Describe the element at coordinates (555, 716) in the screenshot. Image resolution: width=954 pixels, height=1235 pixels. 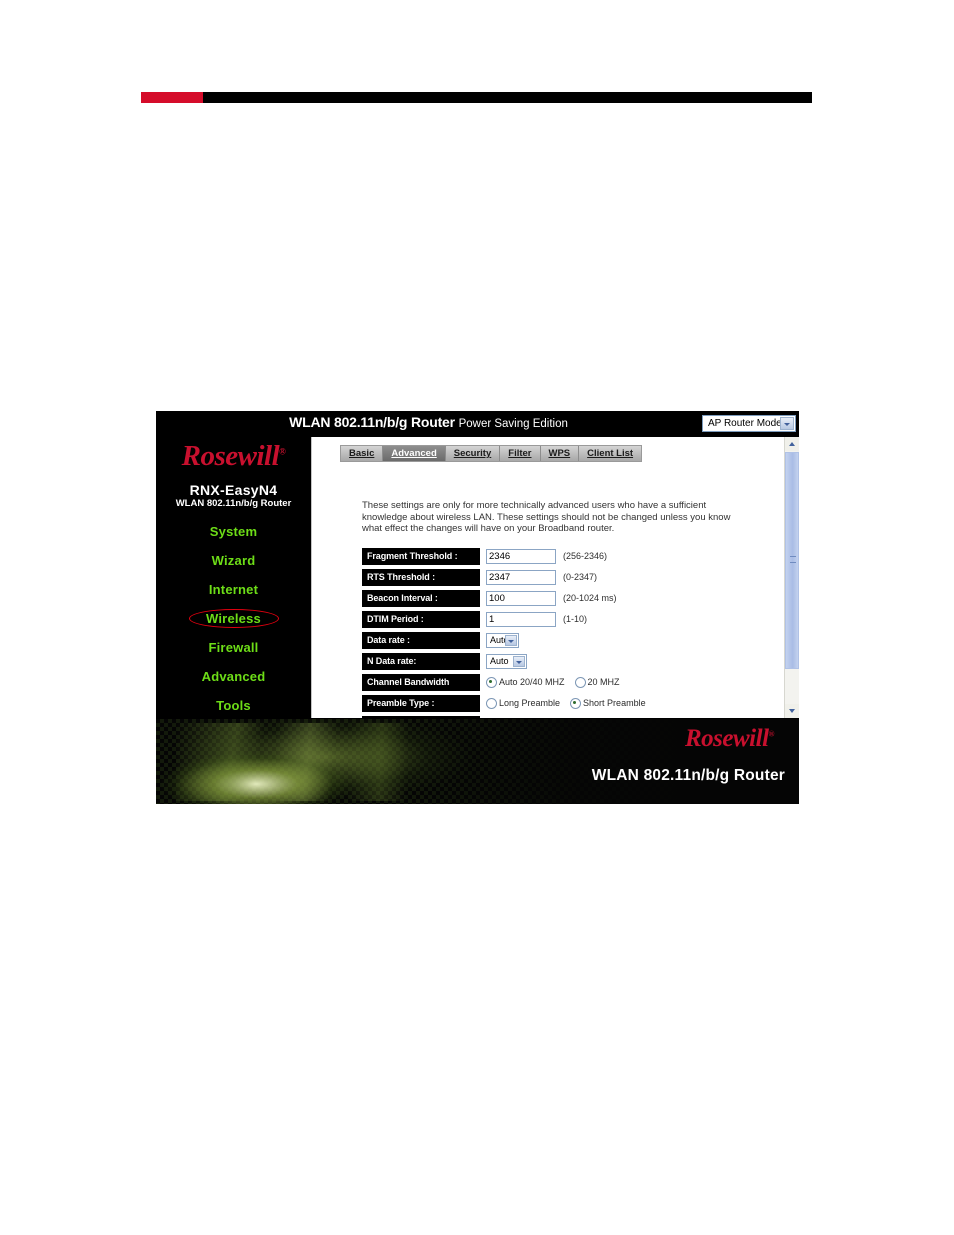
I see `cts-protection-control: Auto Always None` at that location.